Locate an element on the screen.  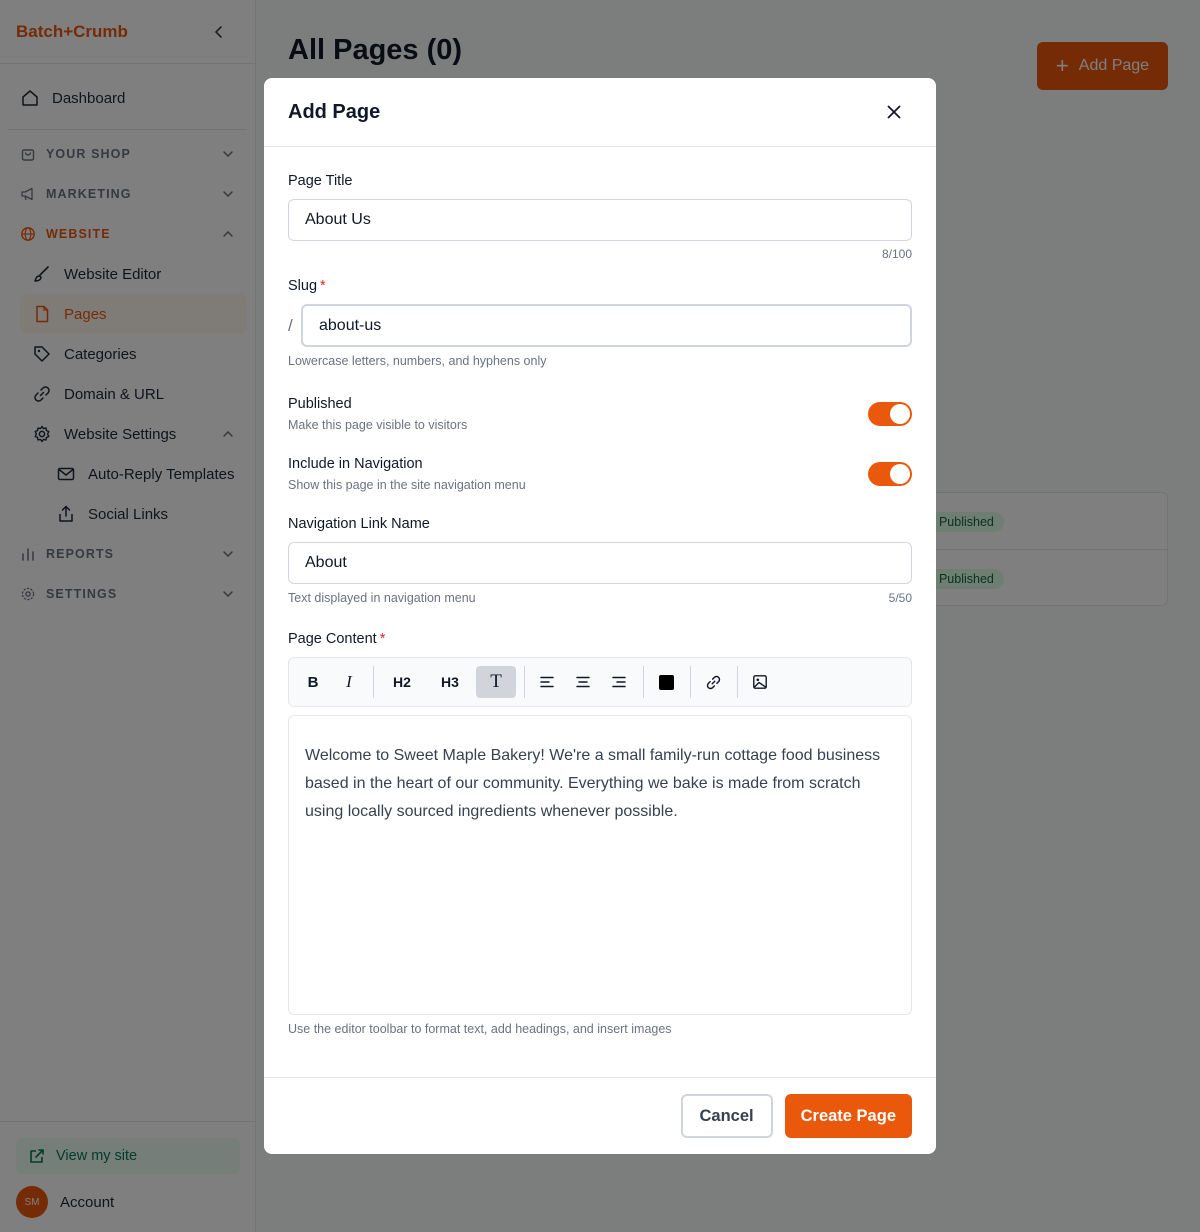
content-label: Page Content * is located at coordinates (600, 639).